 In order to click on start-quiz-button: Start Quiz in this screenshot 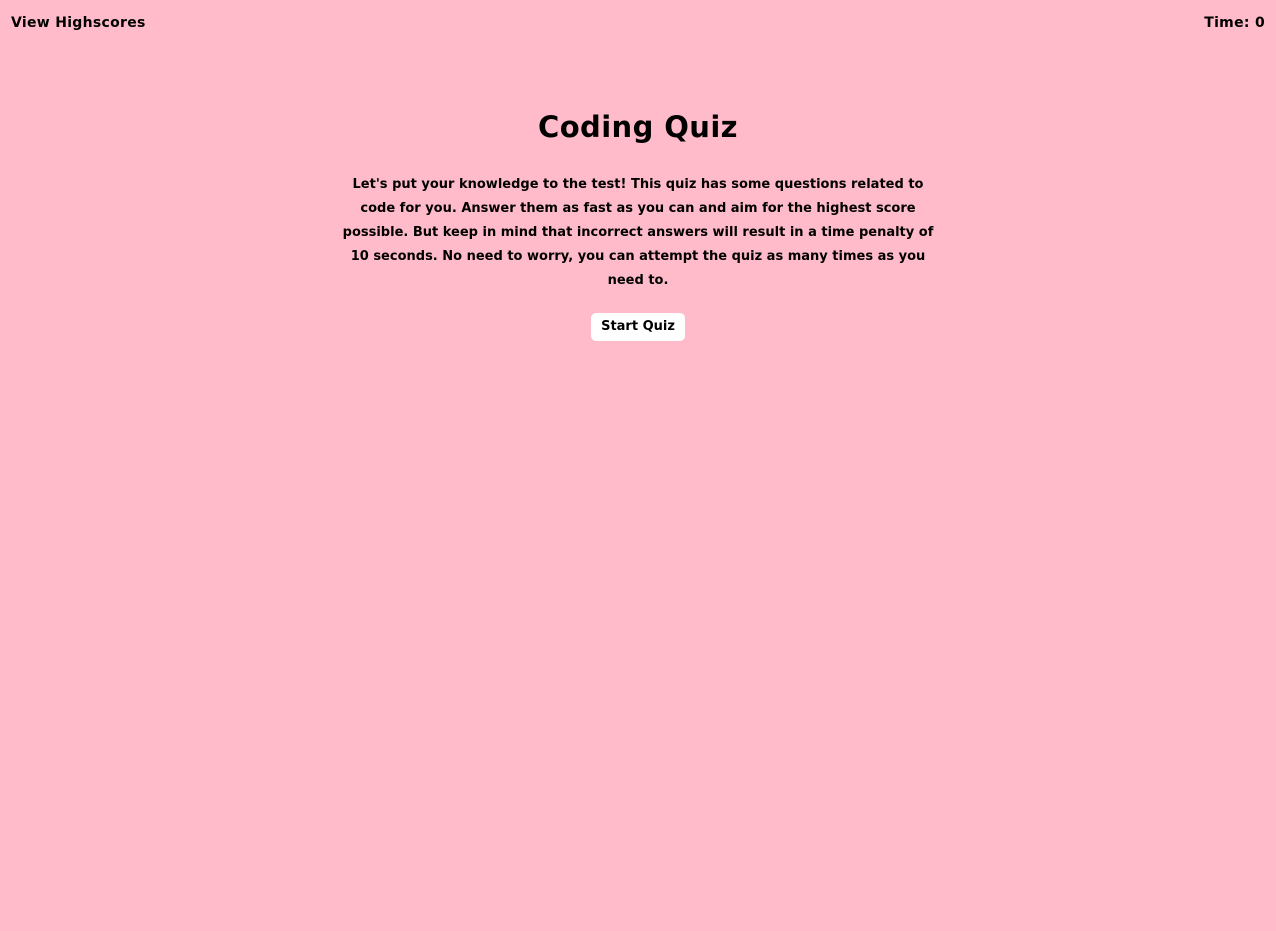, I will do `click(638, 327)`.